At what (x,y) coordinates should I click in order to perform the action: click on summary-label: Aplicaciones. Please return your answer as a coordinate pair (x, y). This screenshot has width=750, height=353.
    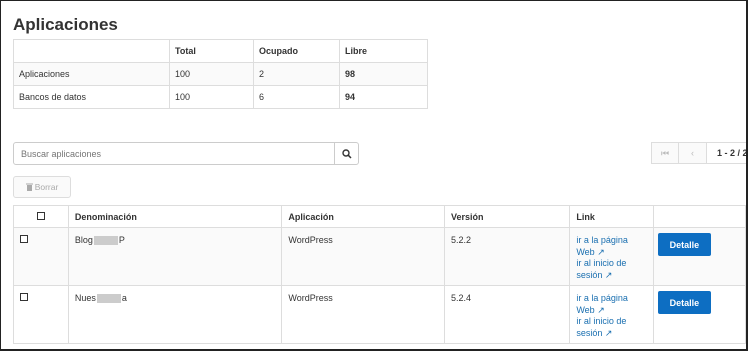
    Looking at the image, I should click on (91, 74).